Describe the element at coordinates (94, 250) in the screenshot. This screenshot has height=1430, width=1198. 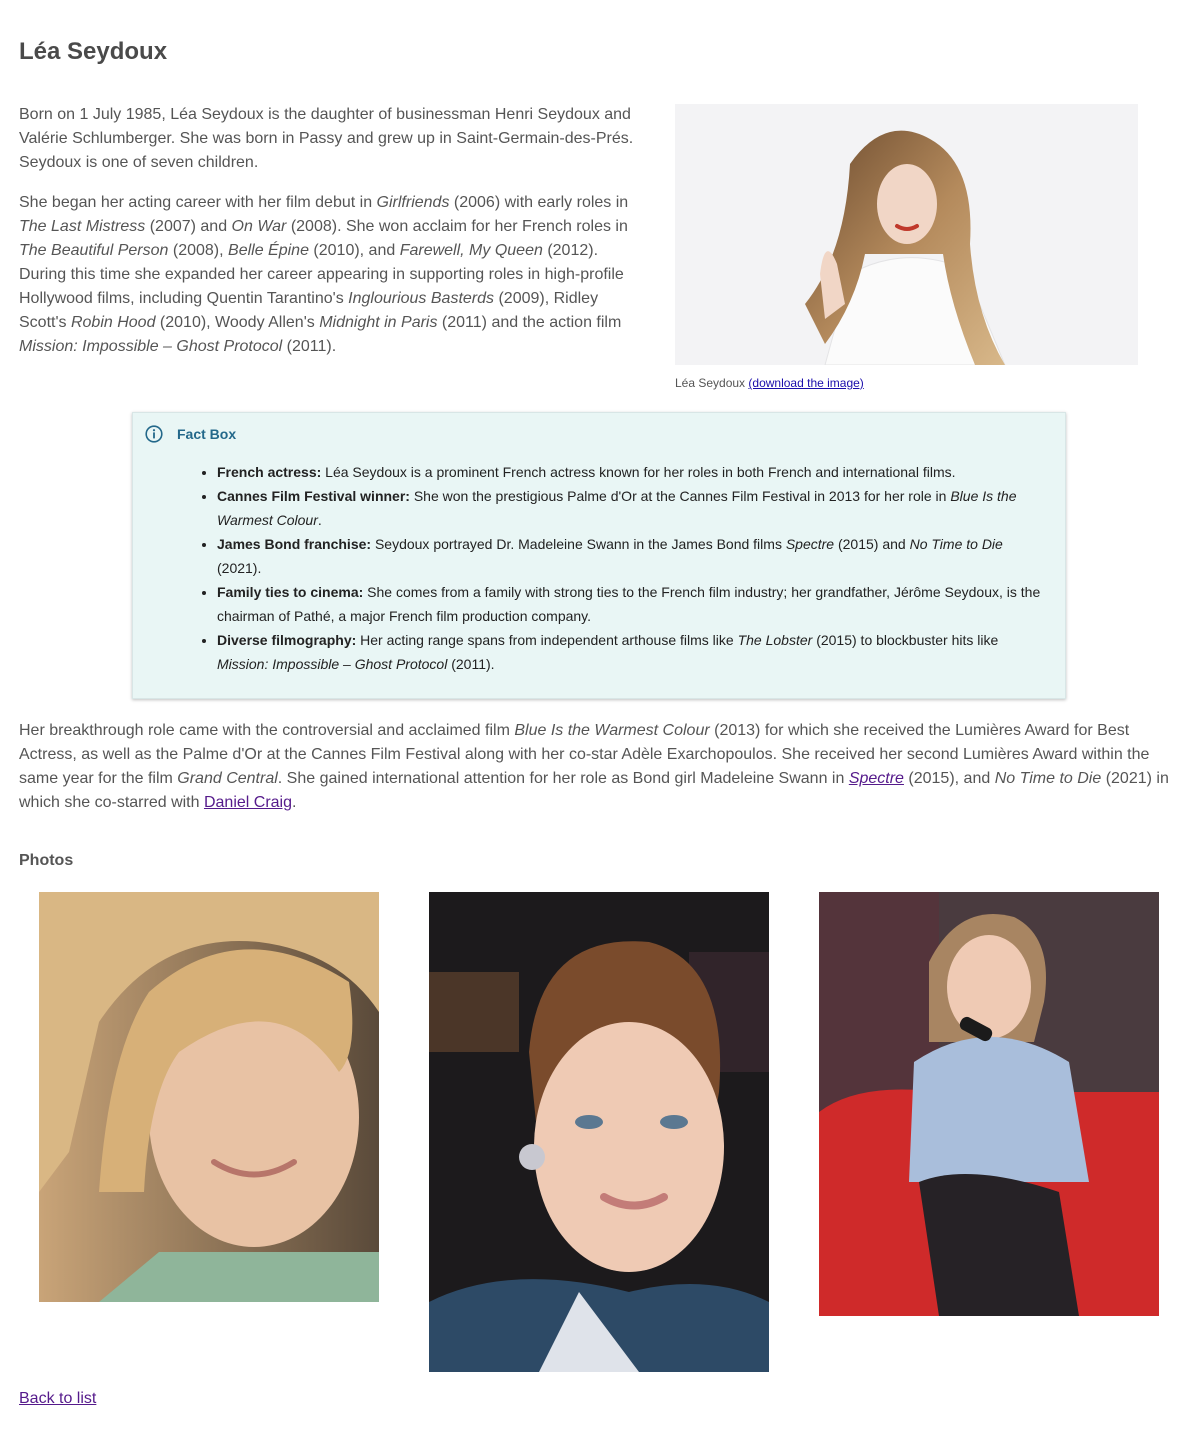
I see `film-title: The Beautiful Person` at that location.